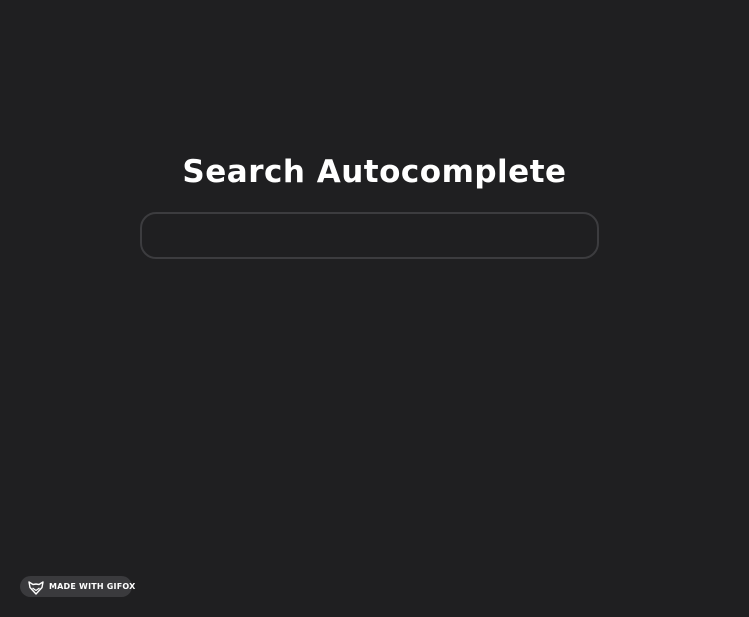 The height and width of the screenshot is (617, 749). What do you see at coordinates (374, 172) in the screenshot?
I see `page-title: Search Autocomplete` at bounding box center [374, 172].